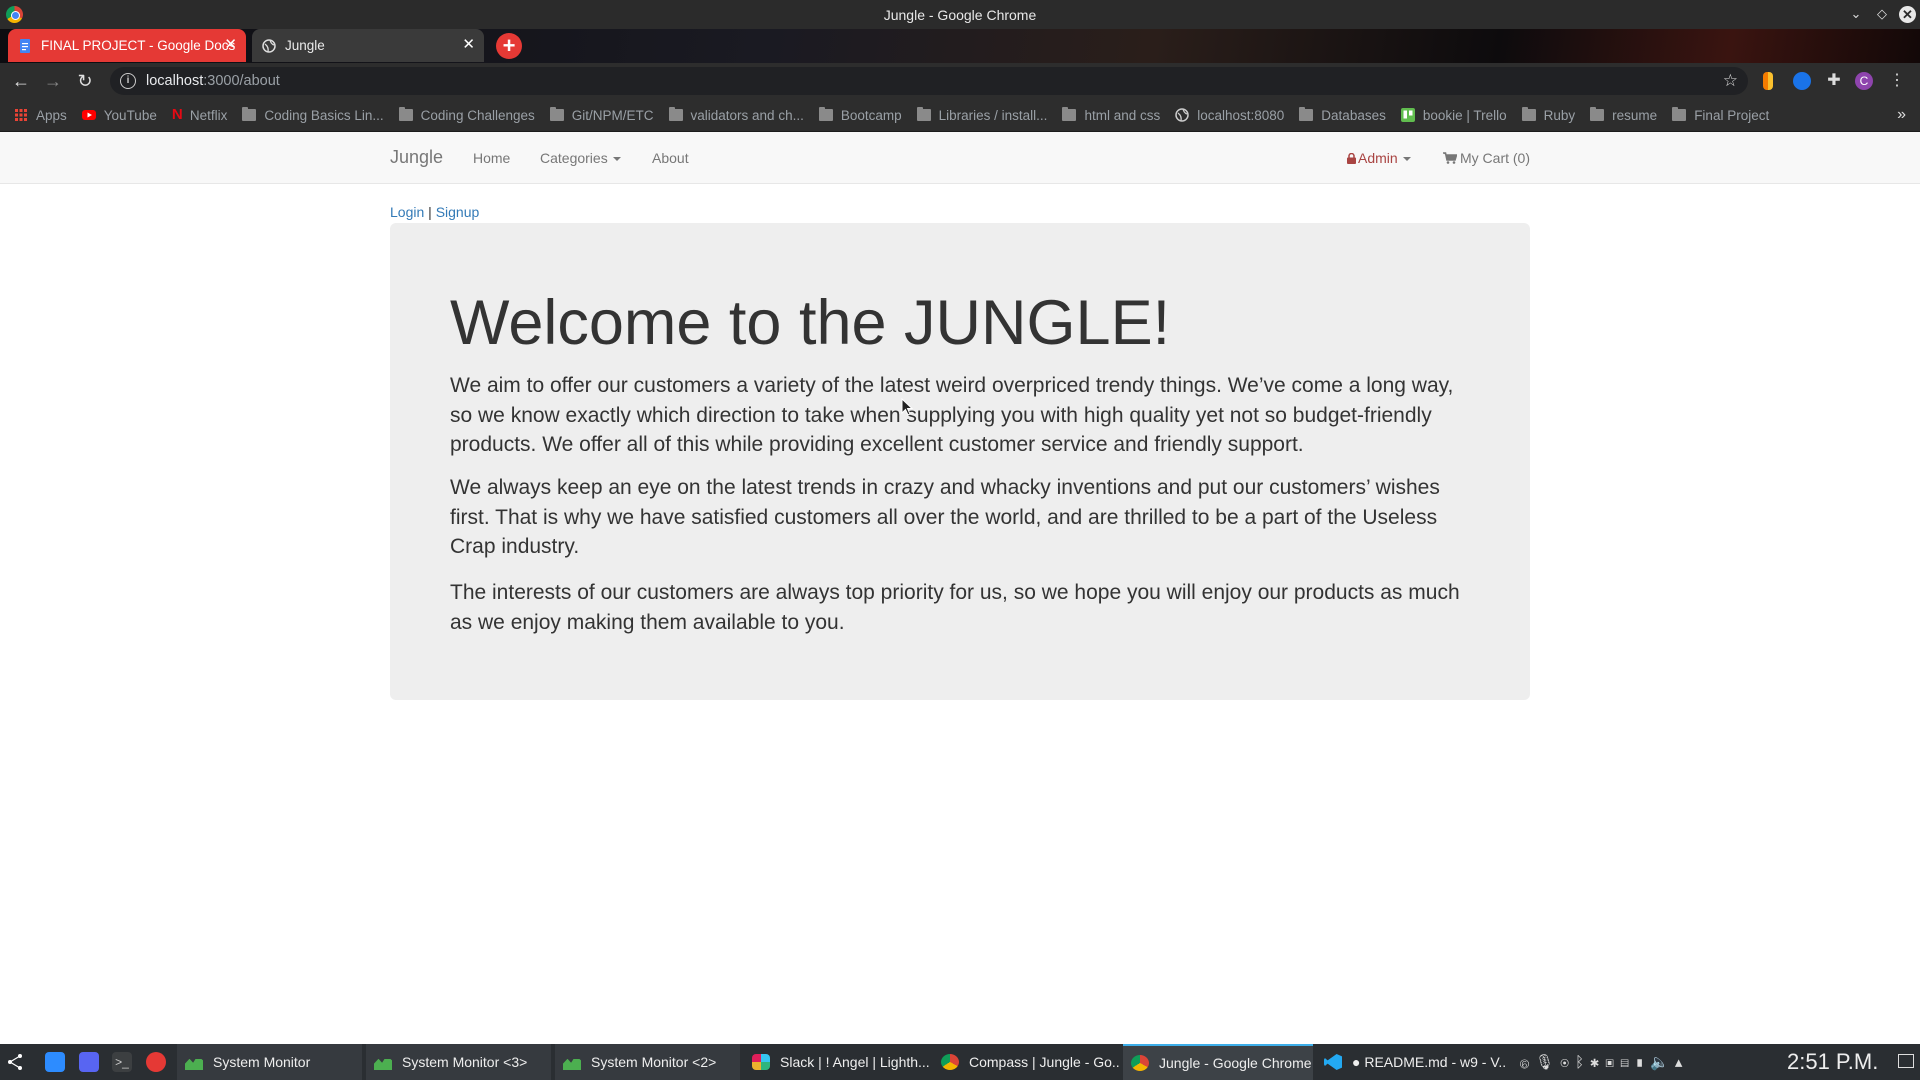 Image resolution: width=1920 pixels, height=1080 pixels. Describe the element at coordinates (509, 46) in the screenshot. I see `new-tab-button: +` at that location.